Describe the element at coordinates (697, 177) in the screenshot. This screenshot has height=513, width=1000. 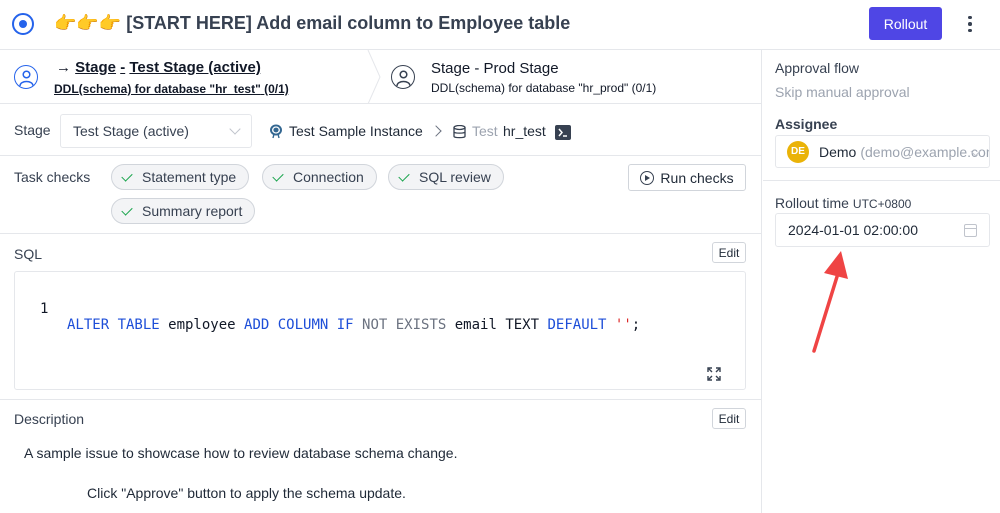
I see `run-checks-label: Run checks` at that location.